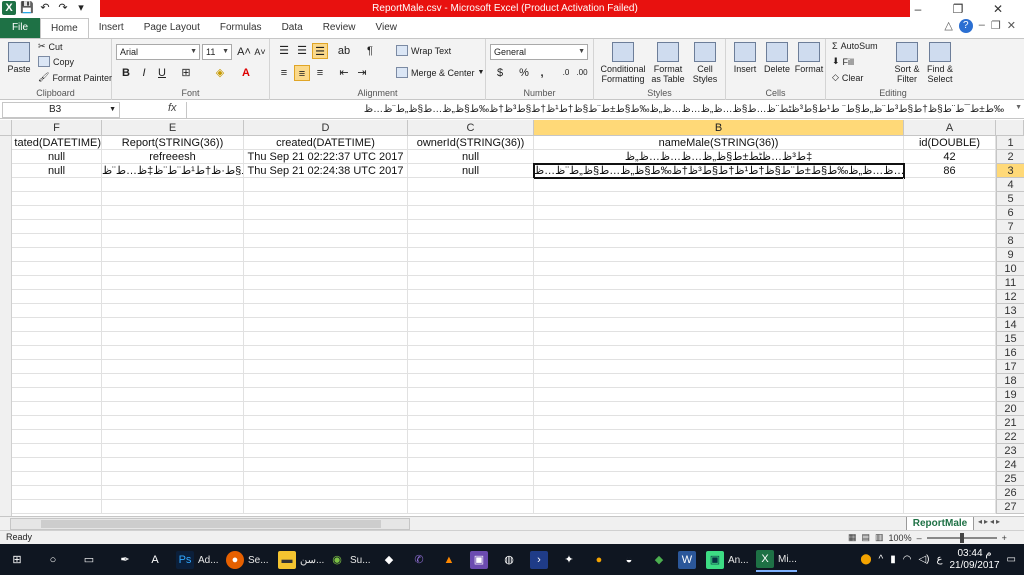 The width and height of the screenshot is (1024, 575). I want to click on align-center-icon: ≡, so click(302, 73).